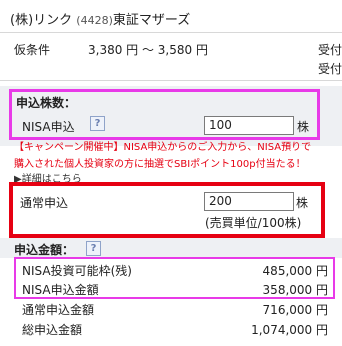  What do you see at coordinates (41, 20) in the screenshot?
I see `company-name: (株)リンク` at bounding box center [41, 20].